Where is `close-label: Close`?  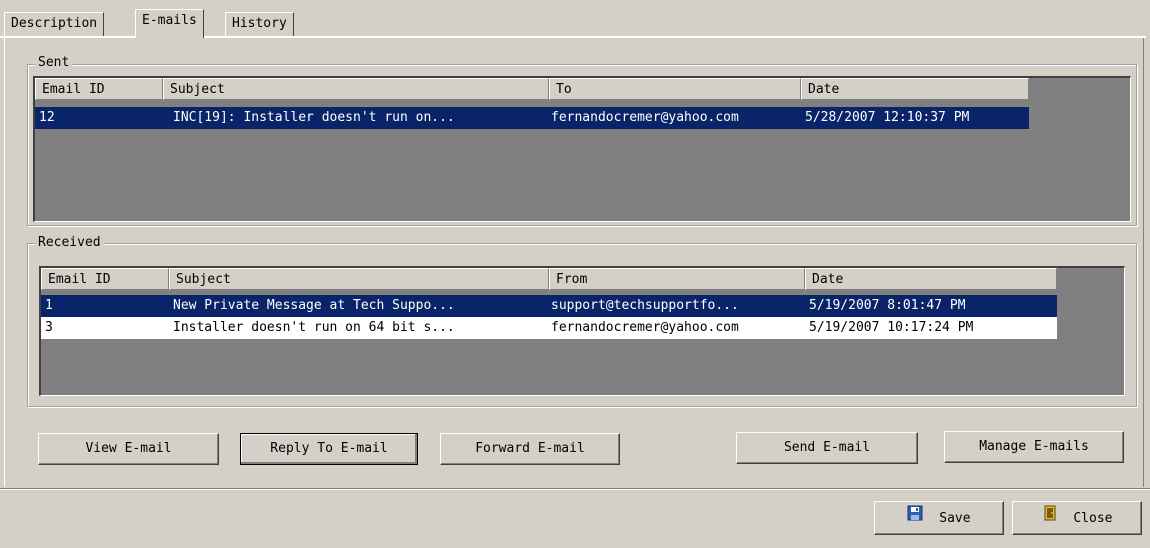
close-label: Close is located at coordinates (1093, 518).